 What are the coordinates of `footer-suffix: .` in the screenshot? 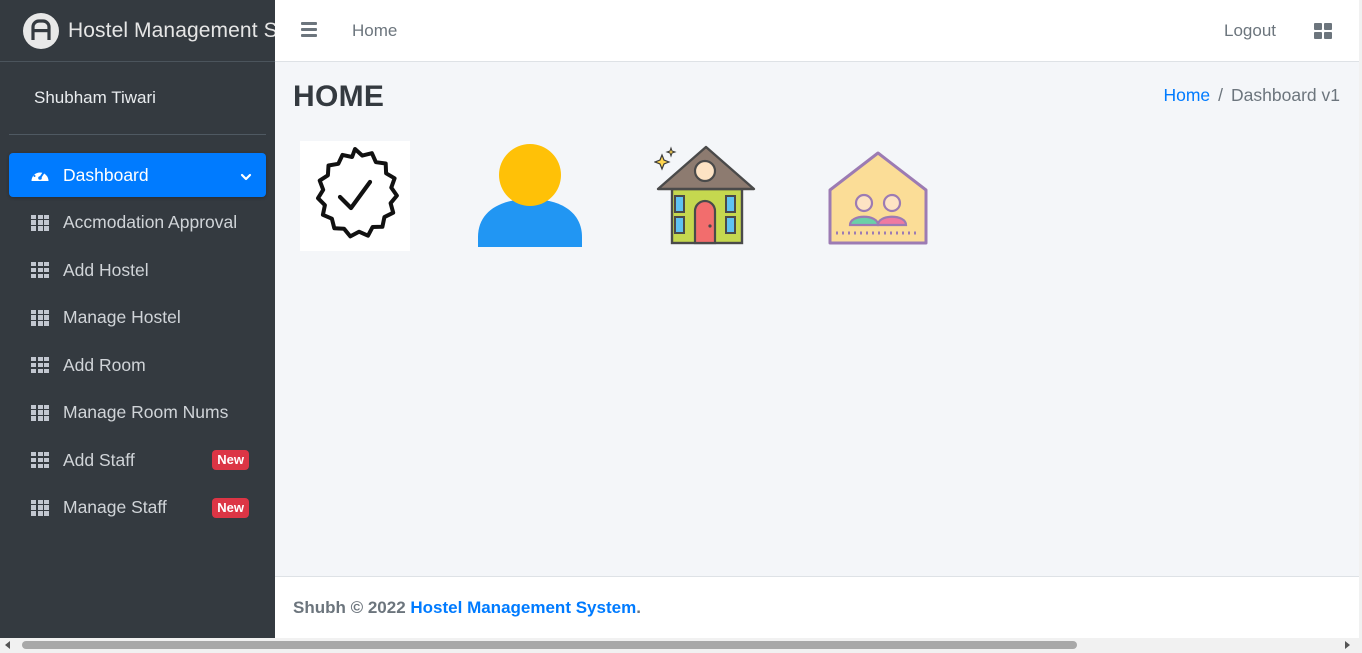 It's located at (638, 607).